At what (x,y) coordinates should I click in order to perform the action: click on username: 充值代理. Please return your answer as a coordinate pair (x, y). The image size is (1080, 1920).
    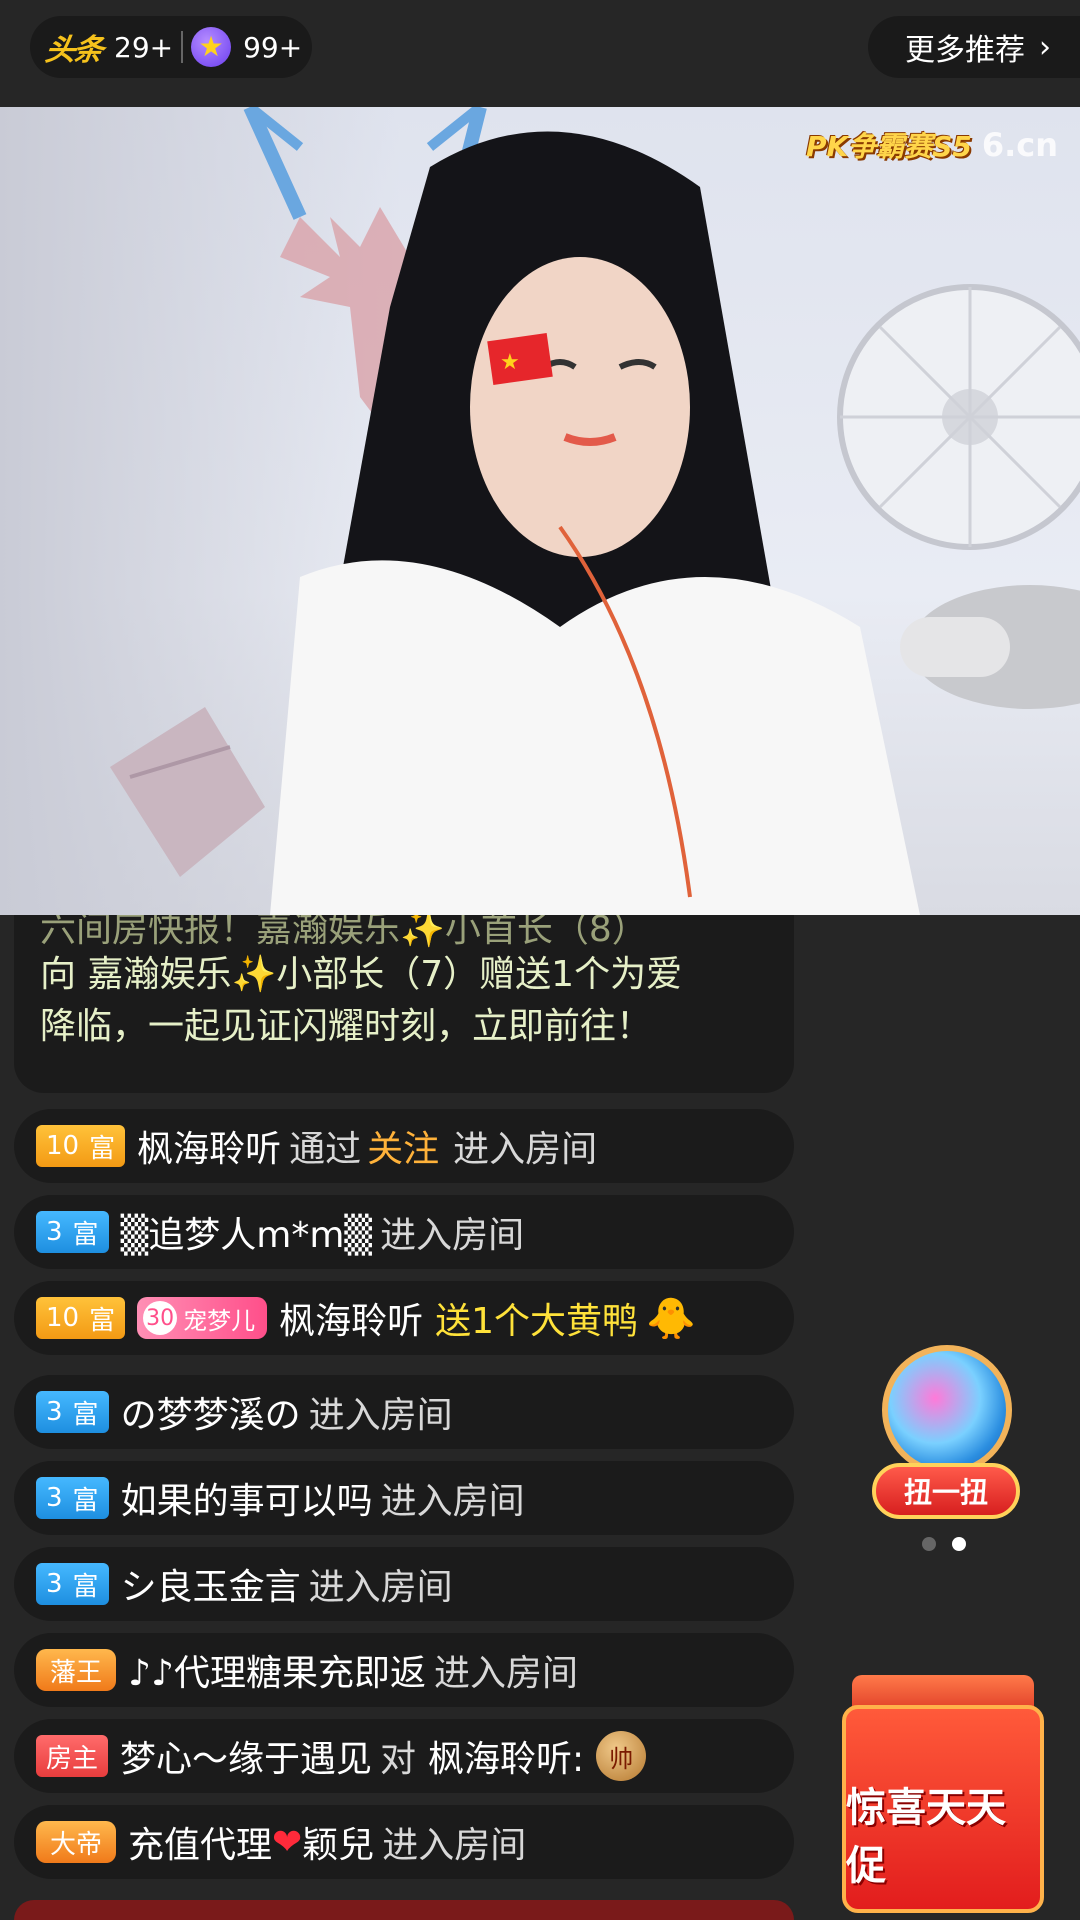
    Looking at the image, I should click on (200, 1842).